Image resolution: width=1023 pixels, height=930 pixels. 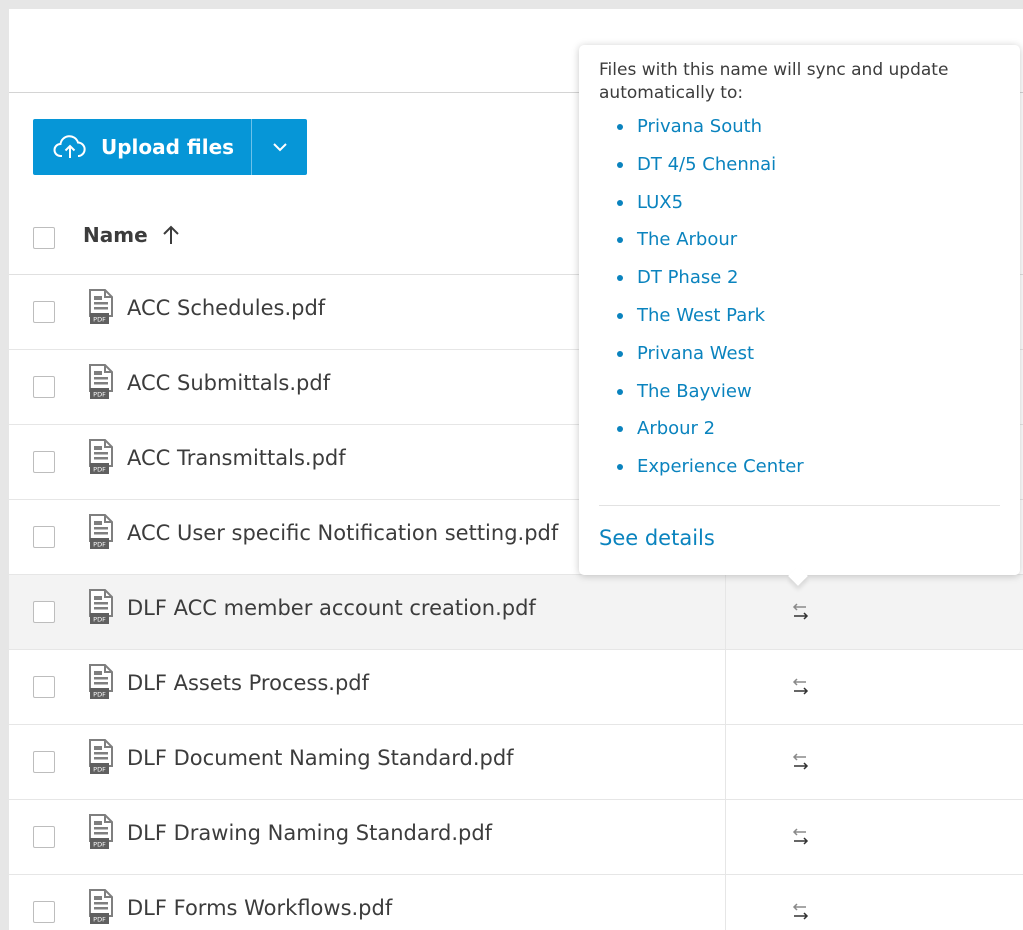 What do you see at coordinates (516, 762) in the screenshot?
I see `table-row: PDF DLF Document Naming Standard.pdf` at bounding box center [516, 762].